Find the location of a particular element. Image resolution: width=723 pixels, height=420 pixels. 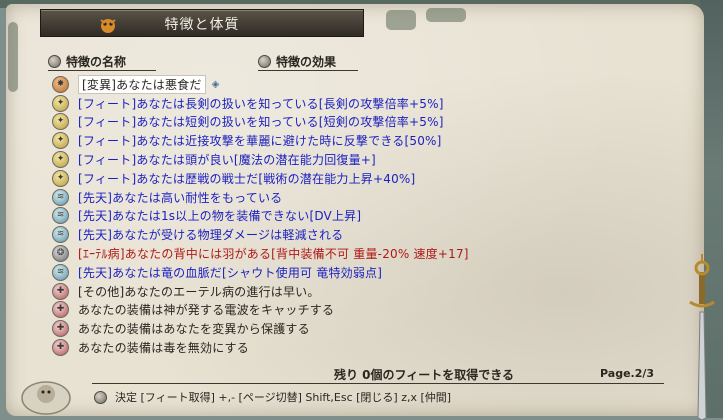

header-trait-name-label: 特徴の名称 is located at coordinates (96, 61).